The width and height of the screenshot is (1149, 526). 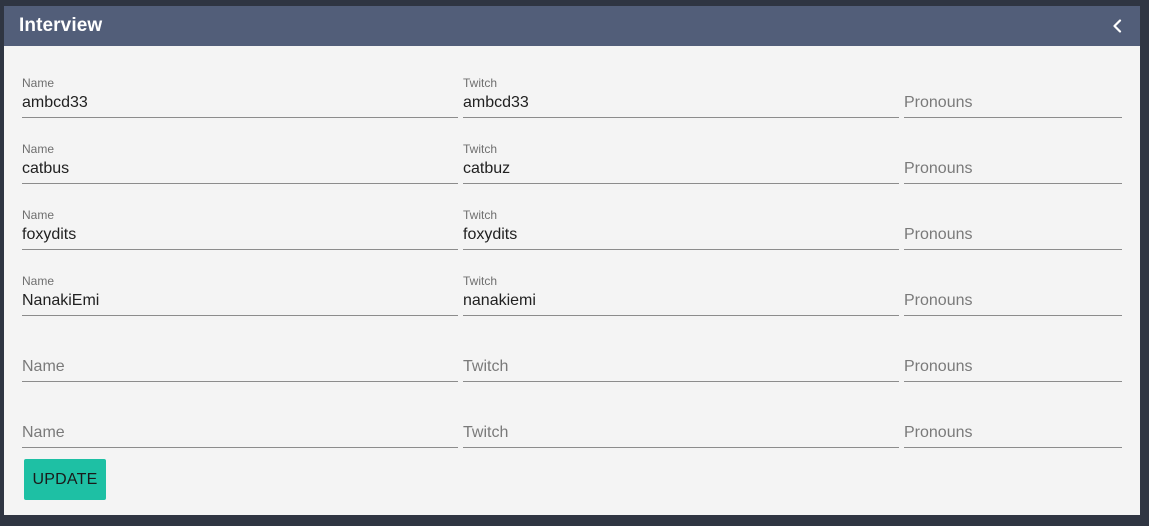 I want to click on twitch-field: Twitch catbuz, so click(x=681, y=161).